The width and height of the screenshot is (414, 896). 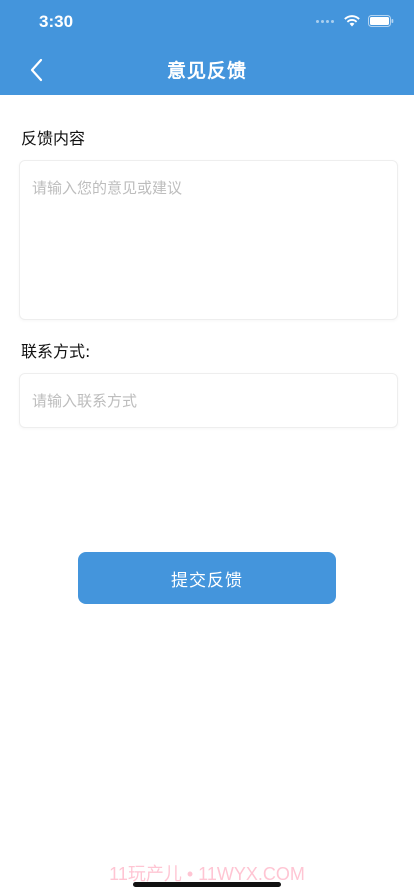 I want to click on home-indicator, so click(x=207, y=884).